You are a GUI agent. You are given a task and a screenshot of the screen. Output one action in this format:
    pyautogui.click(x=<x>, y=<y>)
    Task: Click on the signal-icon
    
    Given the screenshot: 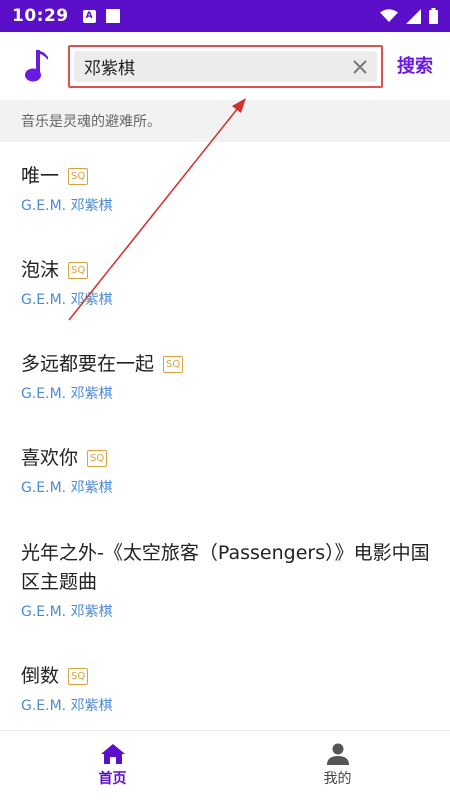 What is the action you would take?
    pyautogui.click(x=413, y=16)
    